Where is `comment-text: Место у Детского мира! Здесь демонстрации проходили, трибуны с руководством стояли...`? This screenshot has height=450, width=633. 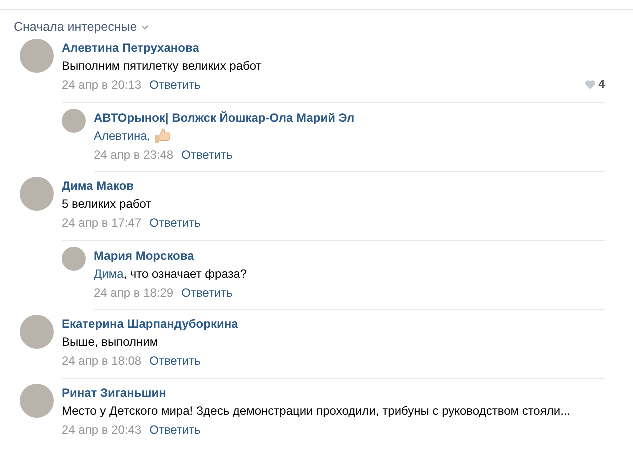
comment-text: Место у Детского мира! Здесь демонстрации проходили, трибуны с руководством стояли... is located at coordinates (316, 411).